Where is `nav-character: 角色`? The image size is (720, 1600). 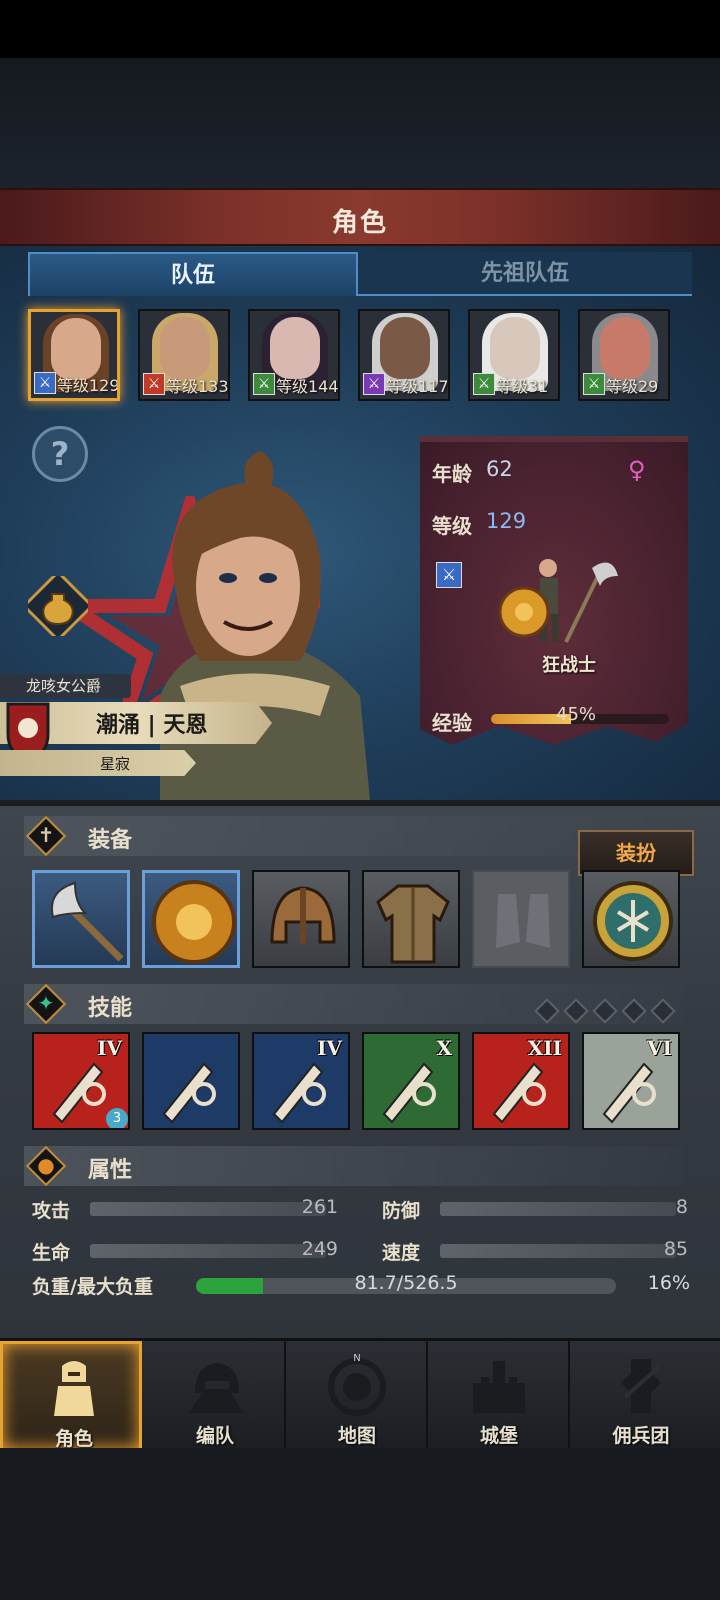 nav-character: 角色 is located at coordinates (71, 1396).